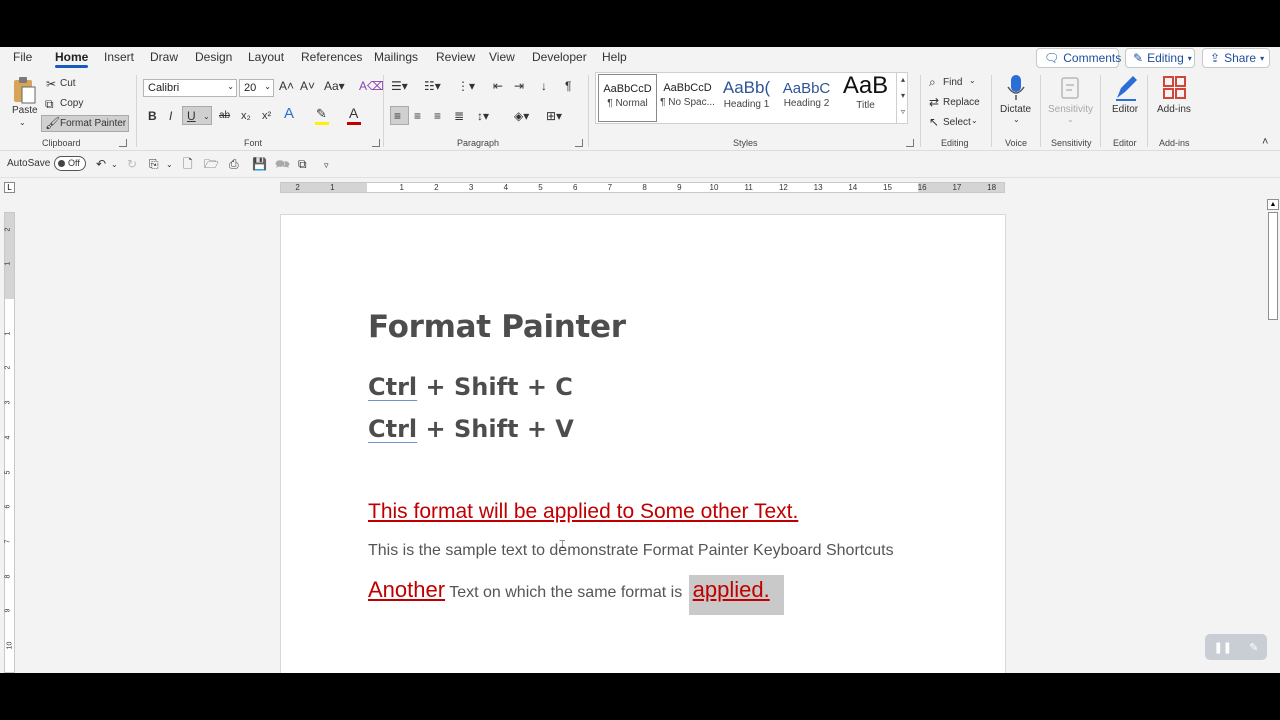 This screenshot has height=720, width=1280. What do you see at coordinates (955, 143) in the screenshot?
I see `editing-group-label: Editing` at bounding box center [955, 143].